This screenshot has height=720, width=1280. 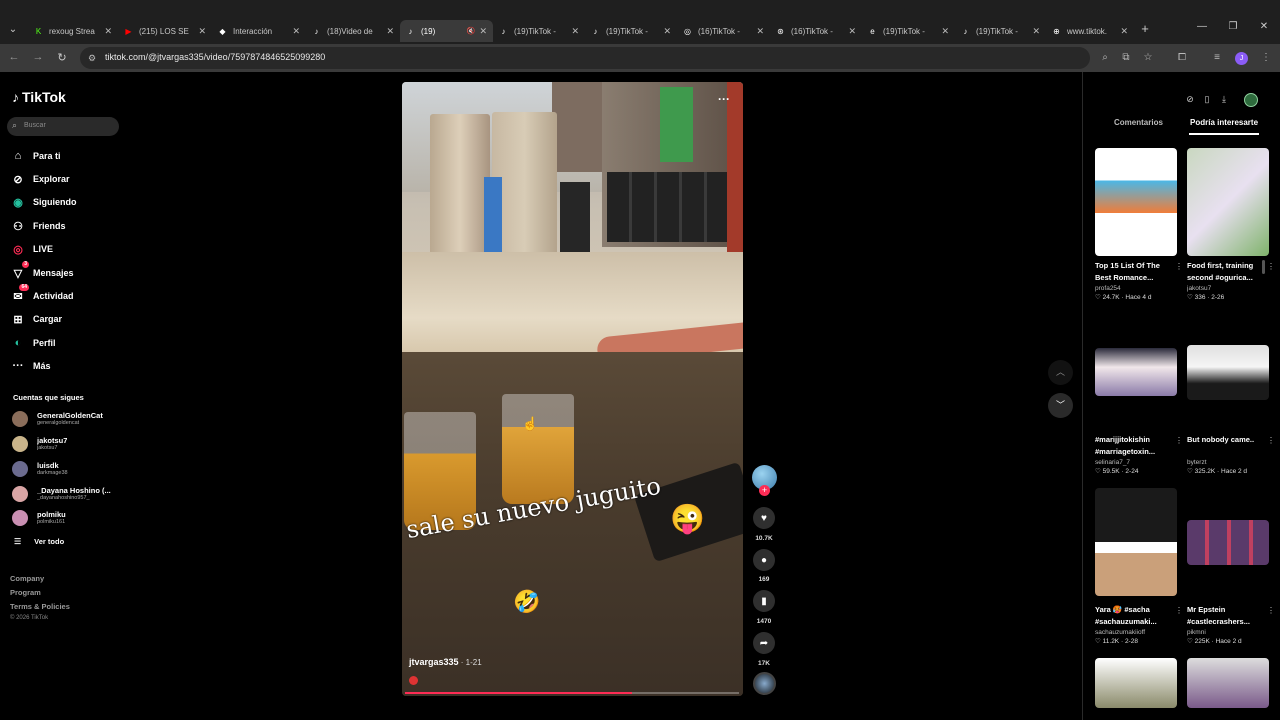 I want to click on see-all-button: ☰ Ver todo, so click(x=39, y=541).